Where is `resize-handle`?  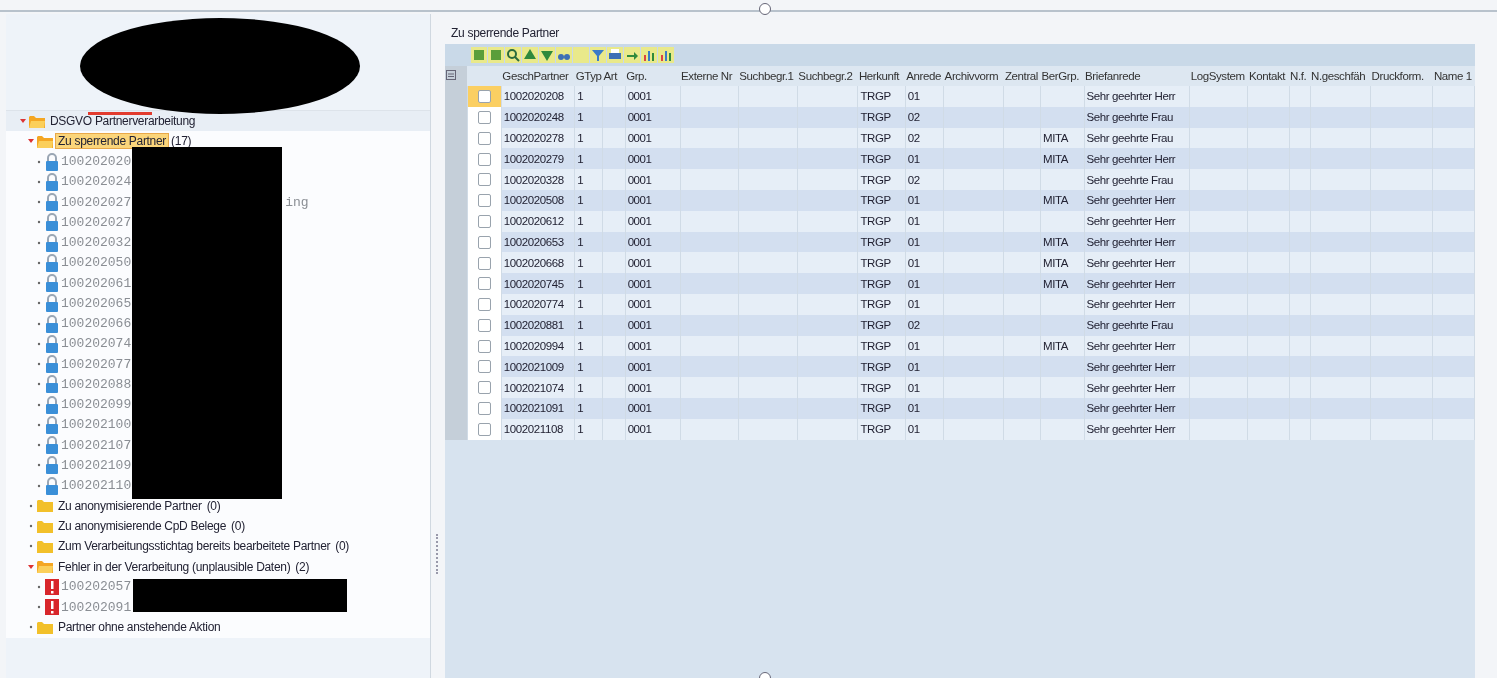
resize-handle is located at coordinates (765, 9).